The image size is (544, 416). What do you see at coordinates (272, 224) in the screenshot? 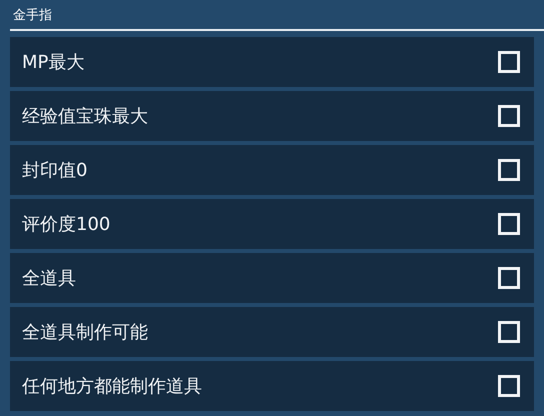
I see `cheat-row: 评价度100` at bounding box center [272, 224].